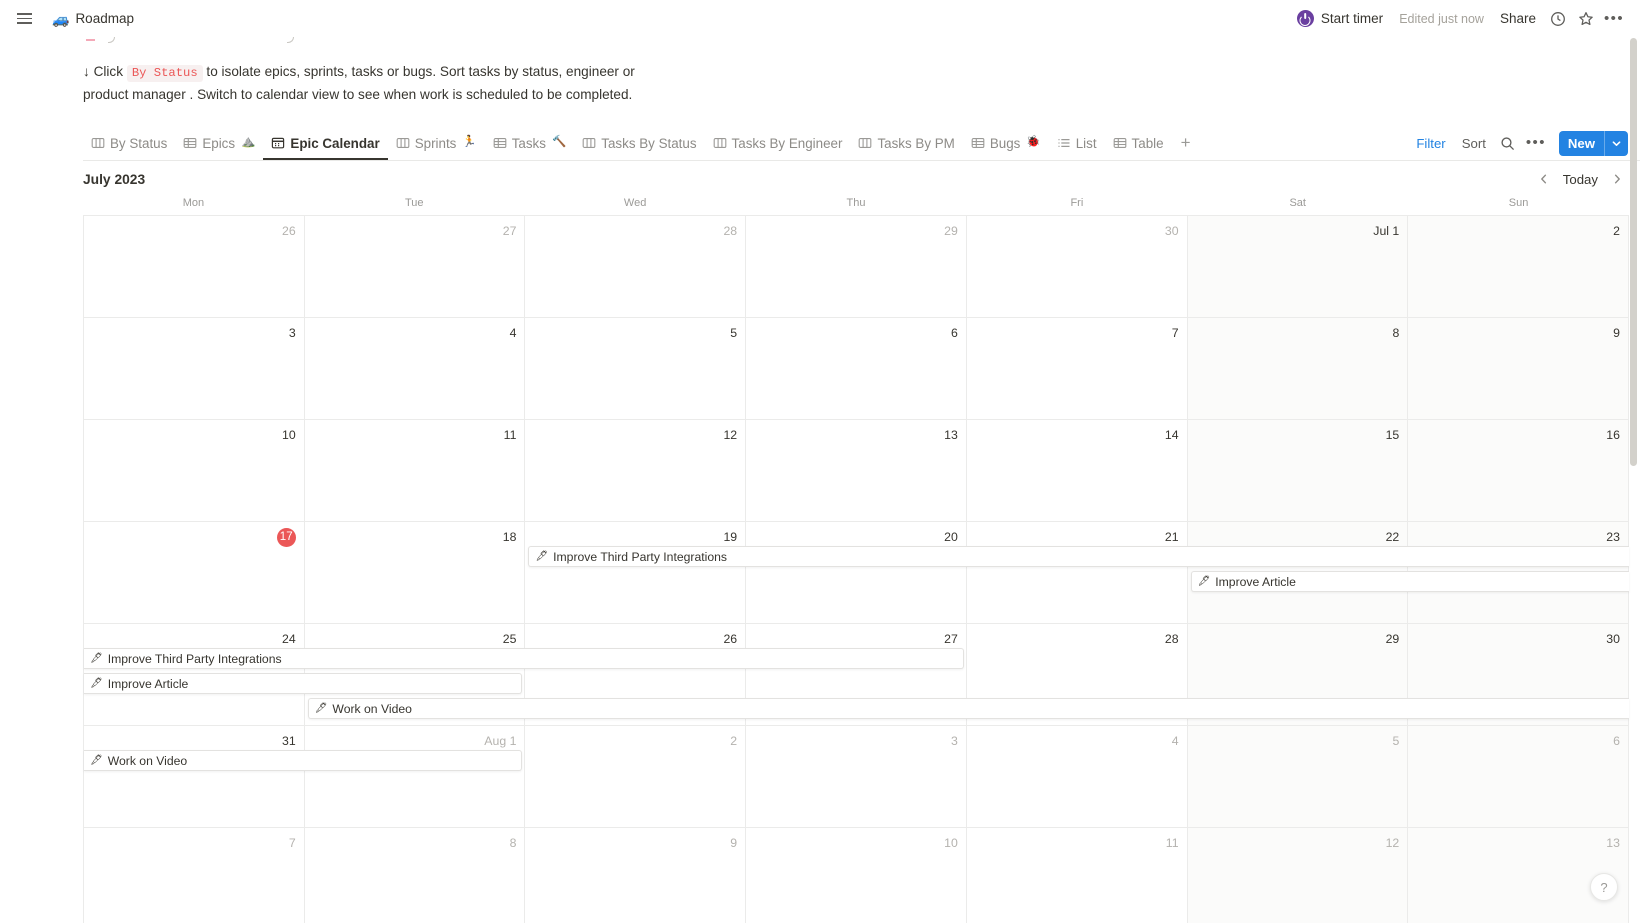 The width and height of the screenshot is (1640, 923). I want to click on calendar-day-cell: 19, so click(636, 572).